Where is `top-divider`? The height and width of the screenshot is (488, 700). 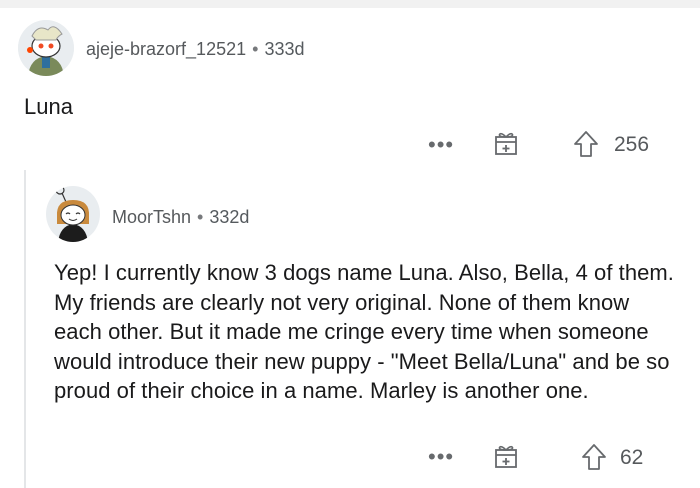
top-divider is located at coordinates (350, 4).